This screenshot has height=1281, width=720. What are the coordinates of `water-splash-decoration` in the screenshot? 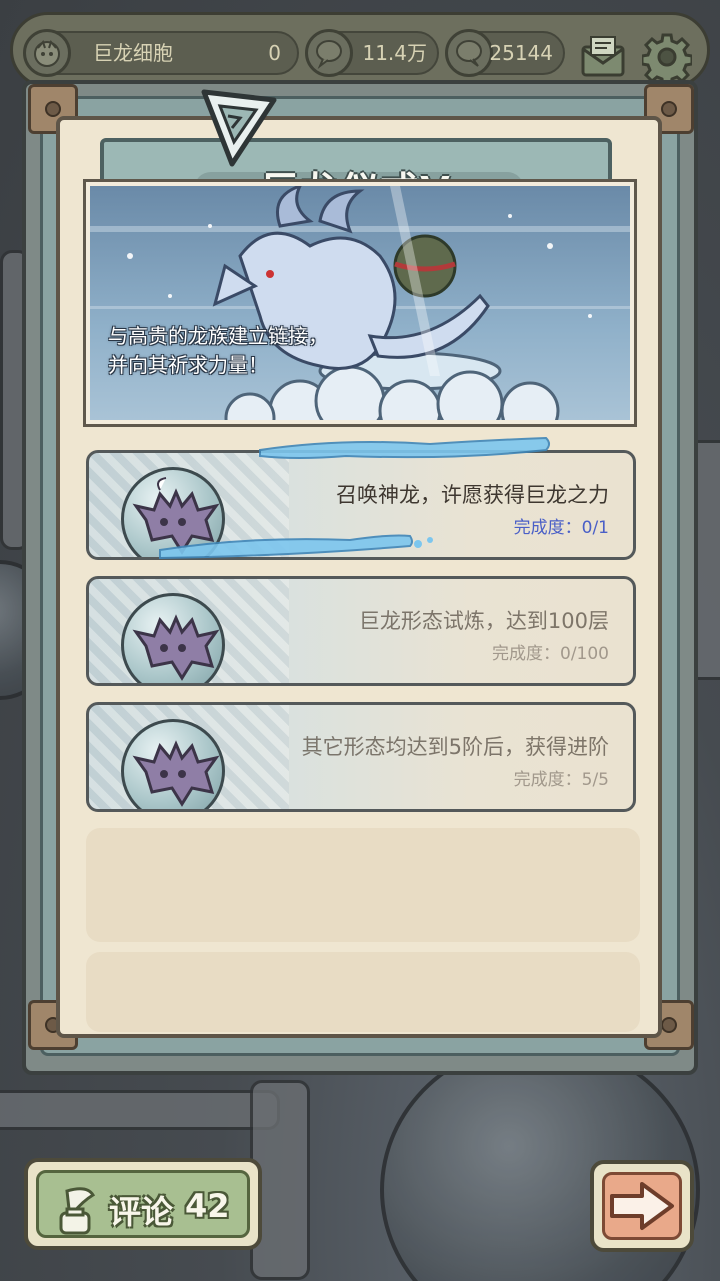 It's located at (354, 498).